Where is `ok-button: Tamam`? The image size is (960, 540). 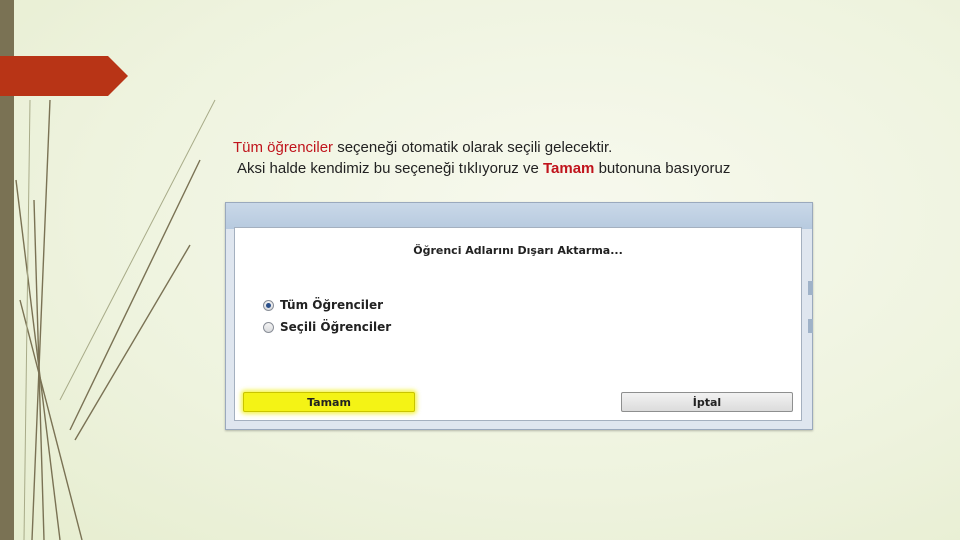 ok-button: Tamam is located at coordinates (329, 402).